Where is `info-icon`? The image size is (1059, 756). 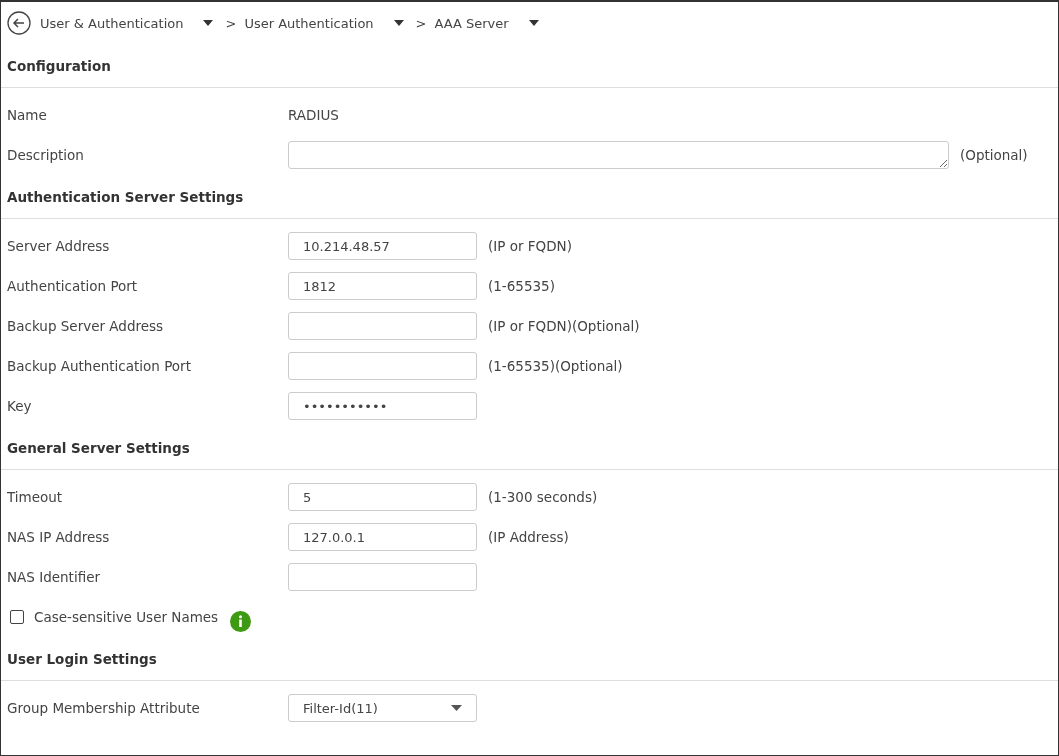 info-icon is located at coordinates (241, 621).